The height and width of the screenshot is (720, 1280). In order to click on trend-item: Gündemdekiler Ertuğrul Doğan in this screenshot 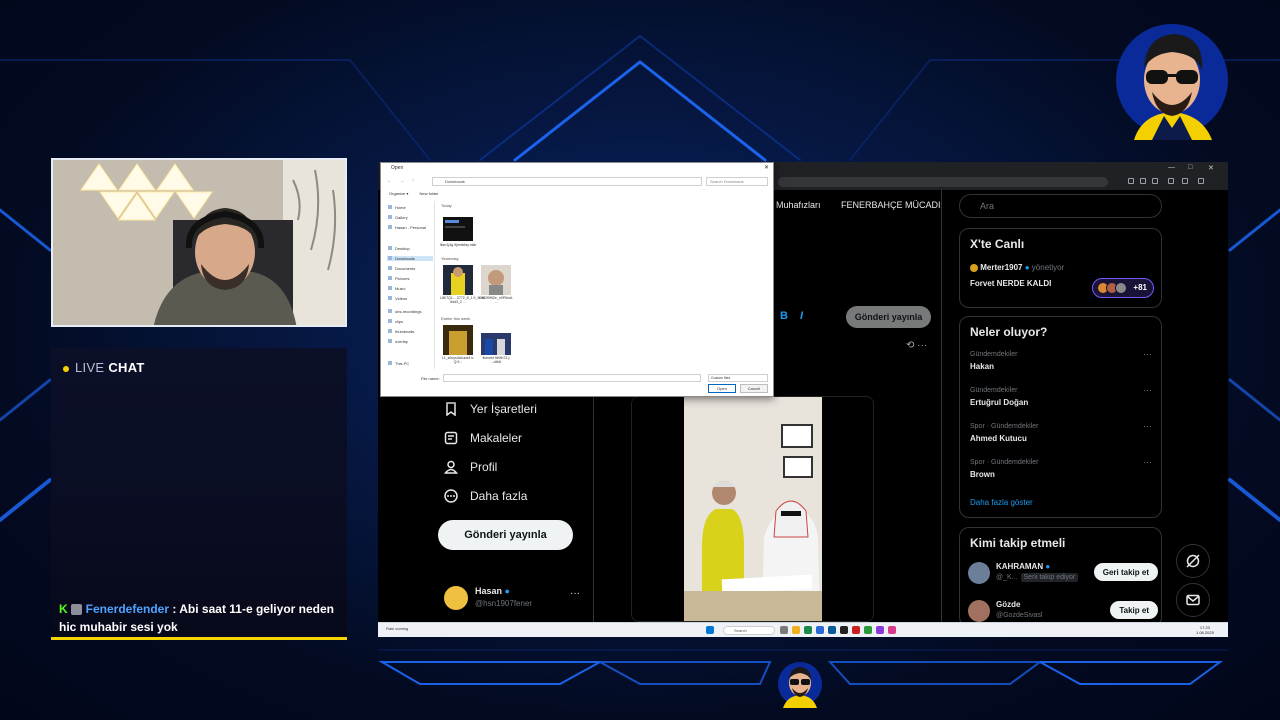, I will do `click(999, 397)`.